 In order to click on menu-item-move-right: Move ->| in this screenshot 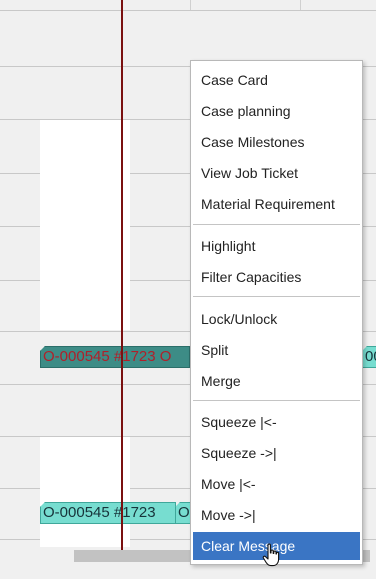, I will do `click(276, 515)`.